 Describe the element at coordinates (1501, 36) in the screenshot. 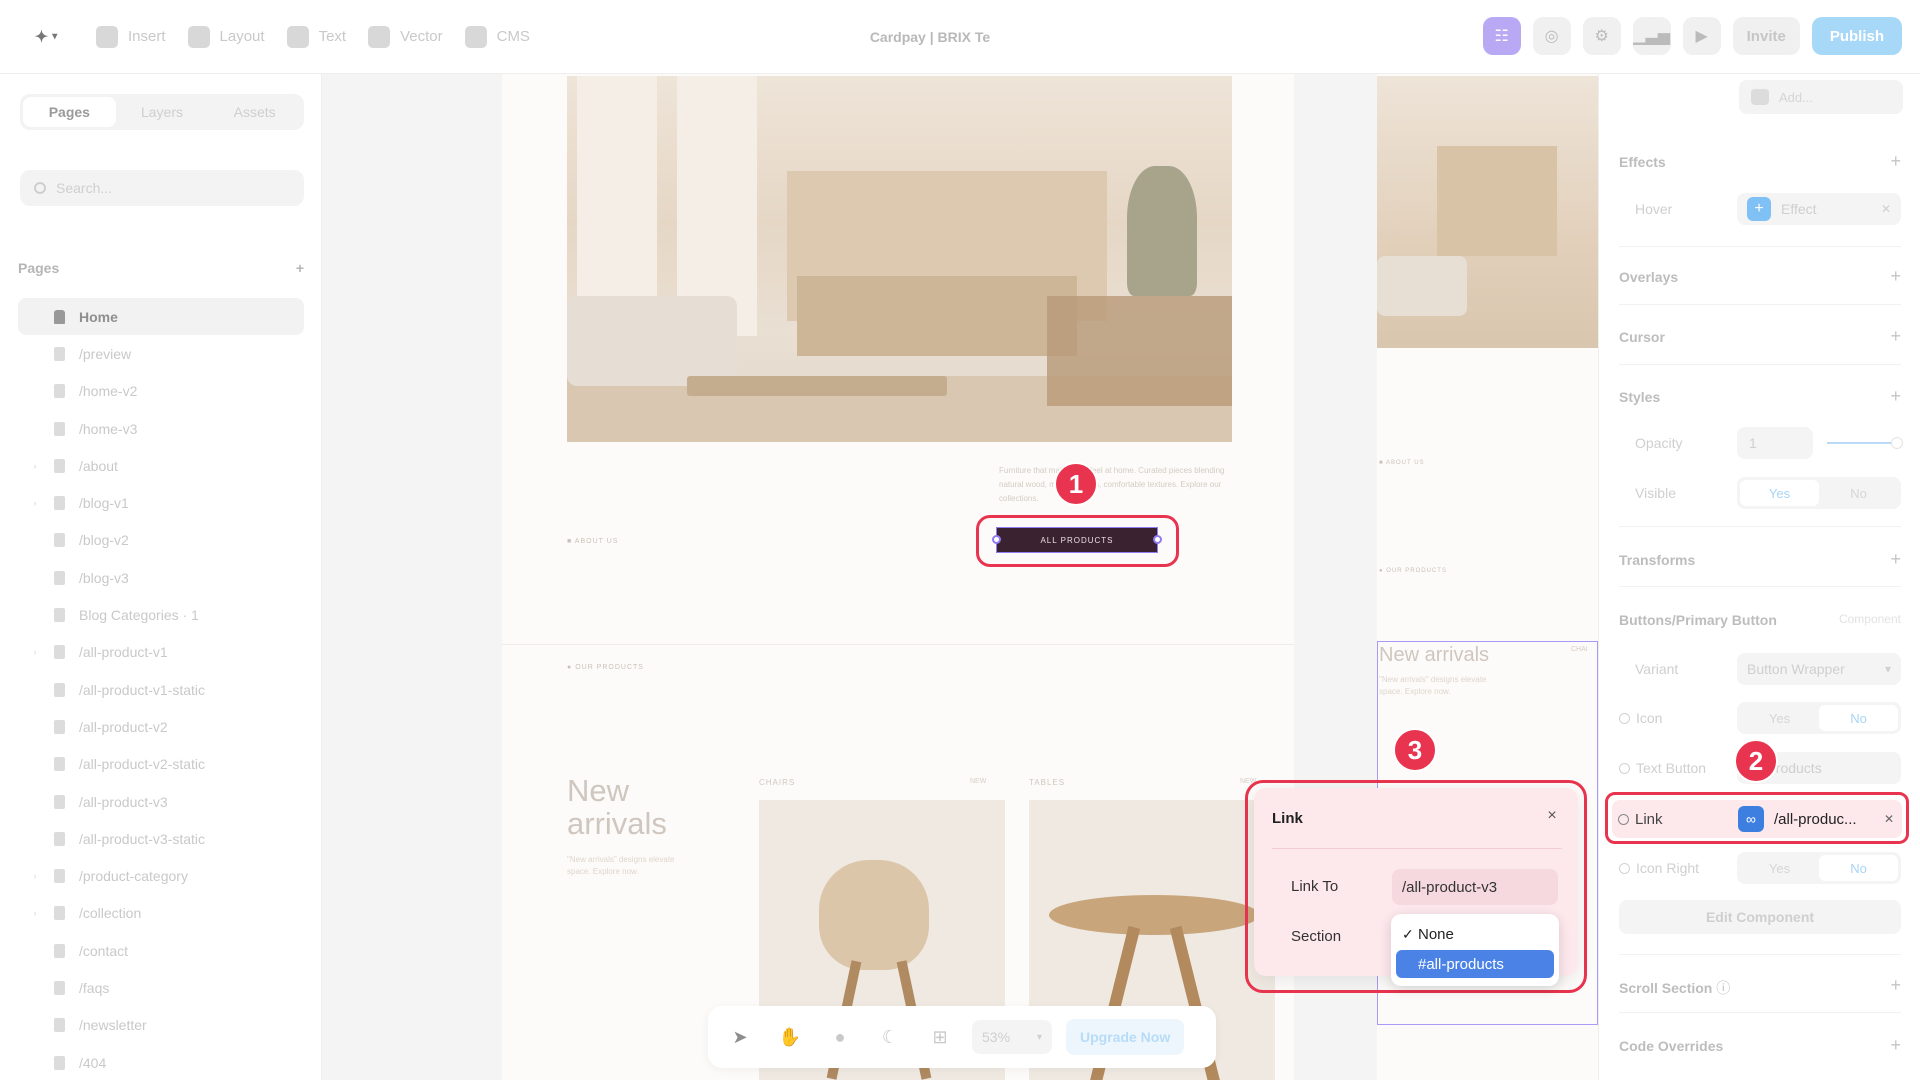

I see `analytics-icon: ☷` at that location.